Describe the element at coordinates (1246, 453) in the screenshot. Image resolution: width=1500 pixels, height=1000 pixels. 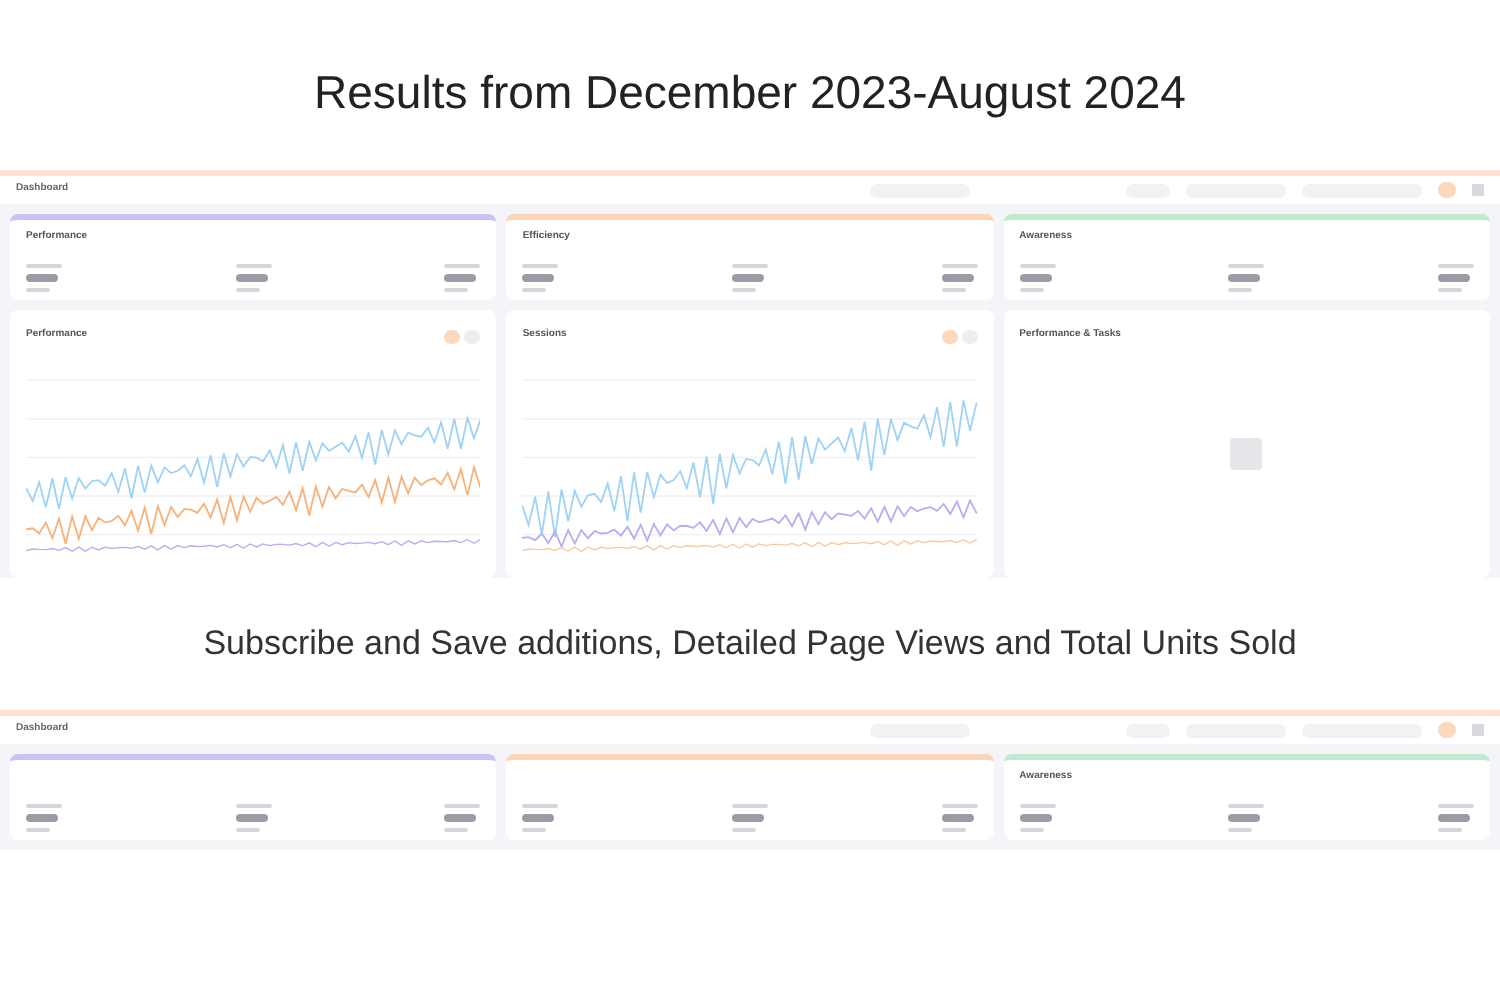
I see `empty-state-icon` at that location.